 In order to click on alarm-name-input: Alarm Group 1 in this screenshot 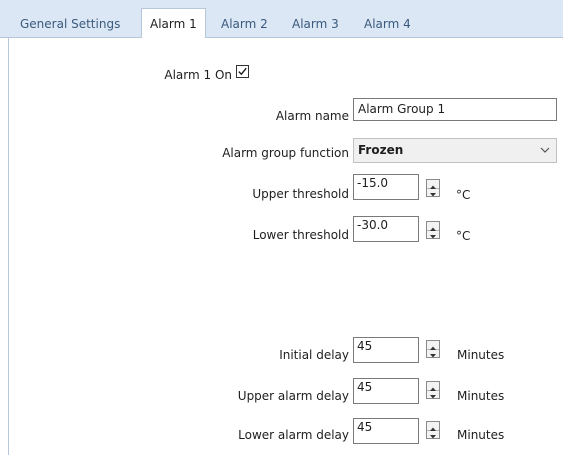, I will do `click(455, 109)`.